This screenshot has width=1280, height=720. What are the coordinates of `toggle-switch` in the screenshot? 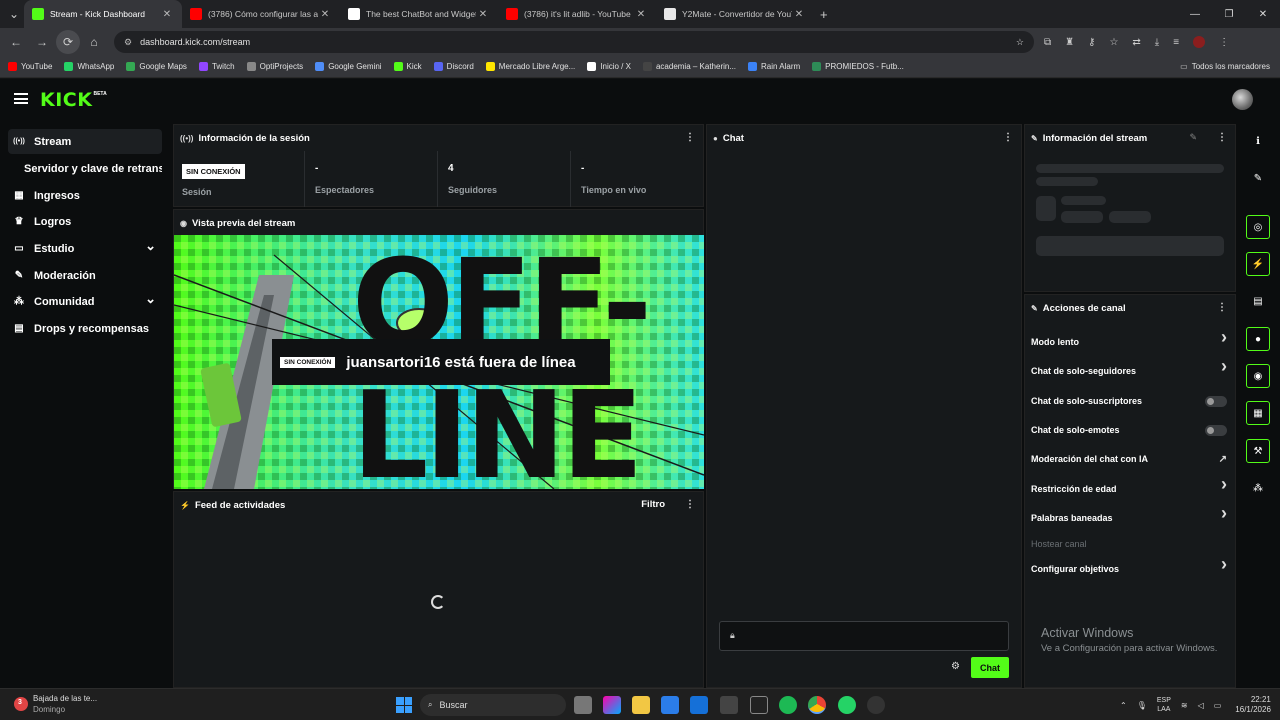 It's located at (1216, 401).